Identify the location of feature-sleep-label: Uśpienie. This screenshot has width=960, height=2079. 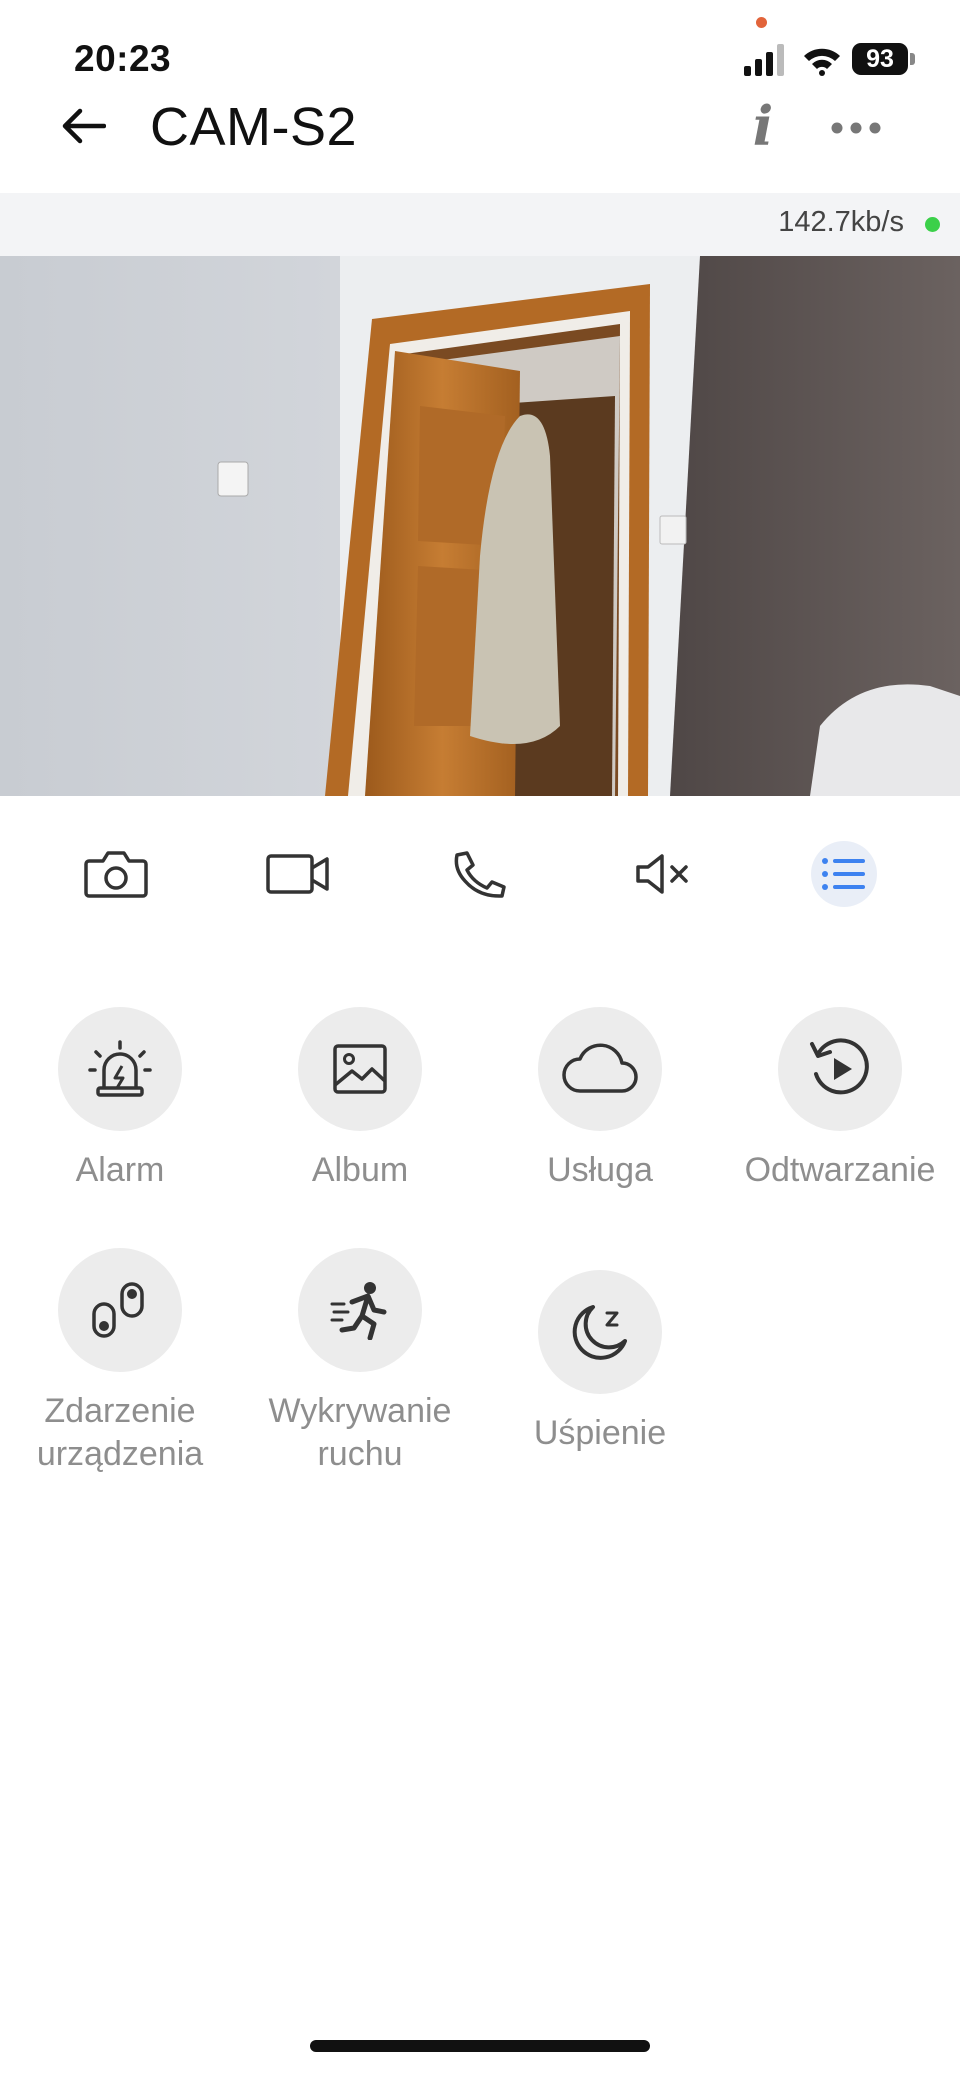
(600, 1433).